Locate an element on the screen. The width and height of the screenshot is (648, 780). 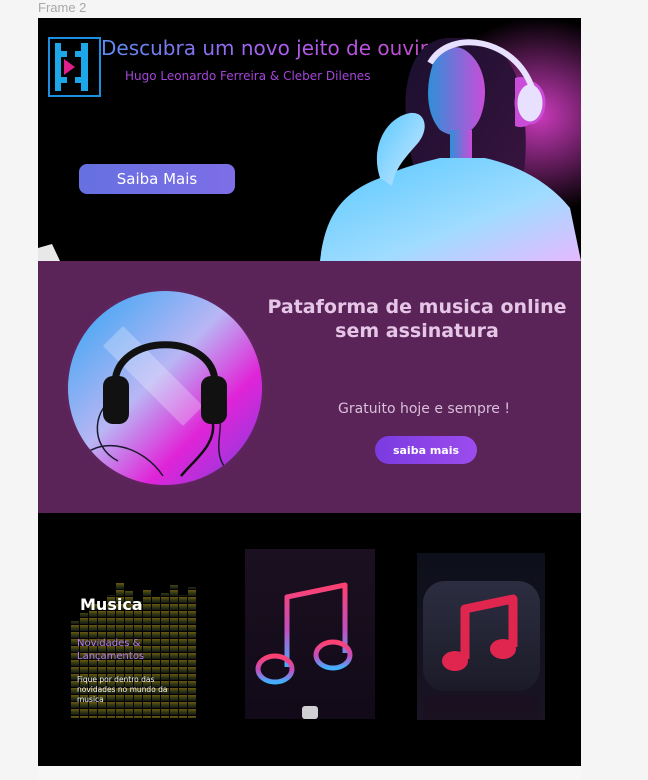
saiba-mais-button: Saiba Mais is located at coordinates (157, 179).